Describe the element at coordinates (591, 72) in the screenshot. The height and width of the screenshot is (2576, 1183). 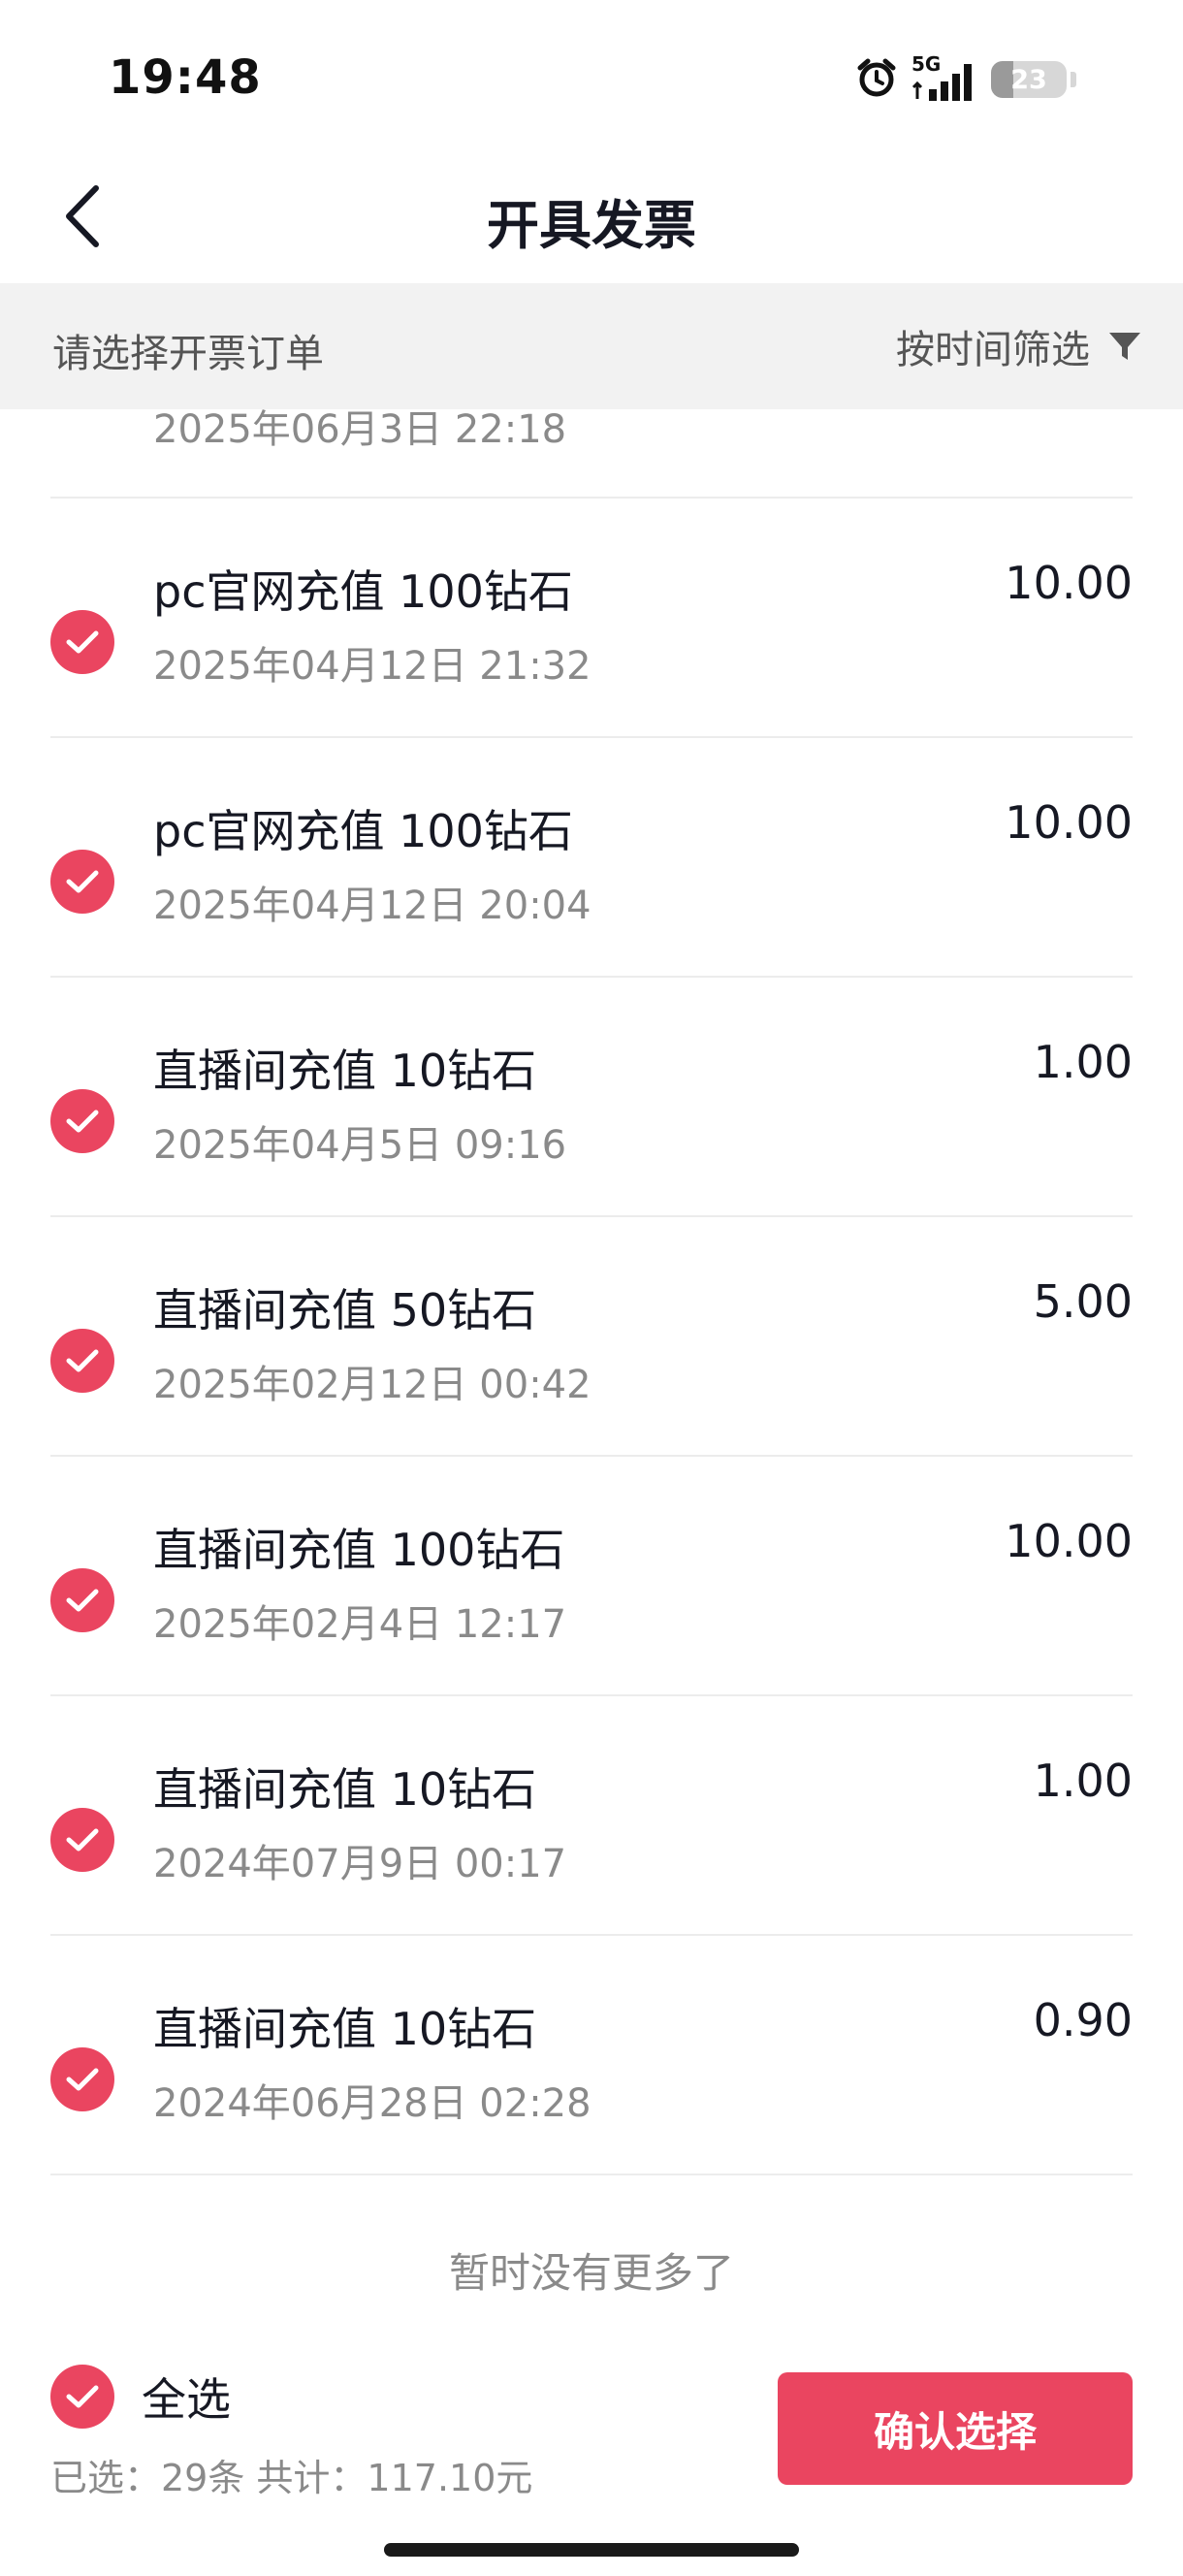
I see `status-bar: 19:48 5G 23` at that location.